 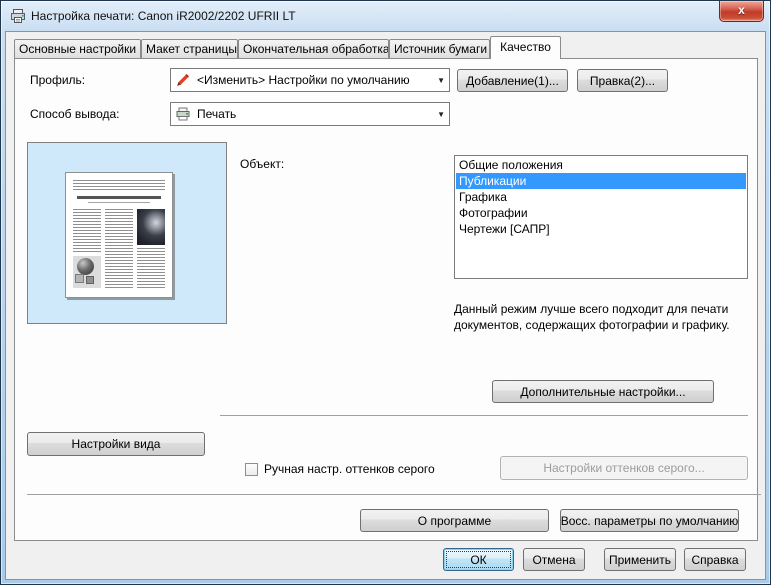 I want to click on tab-page-setup: Макет страницы, so click(x=189, y=48).